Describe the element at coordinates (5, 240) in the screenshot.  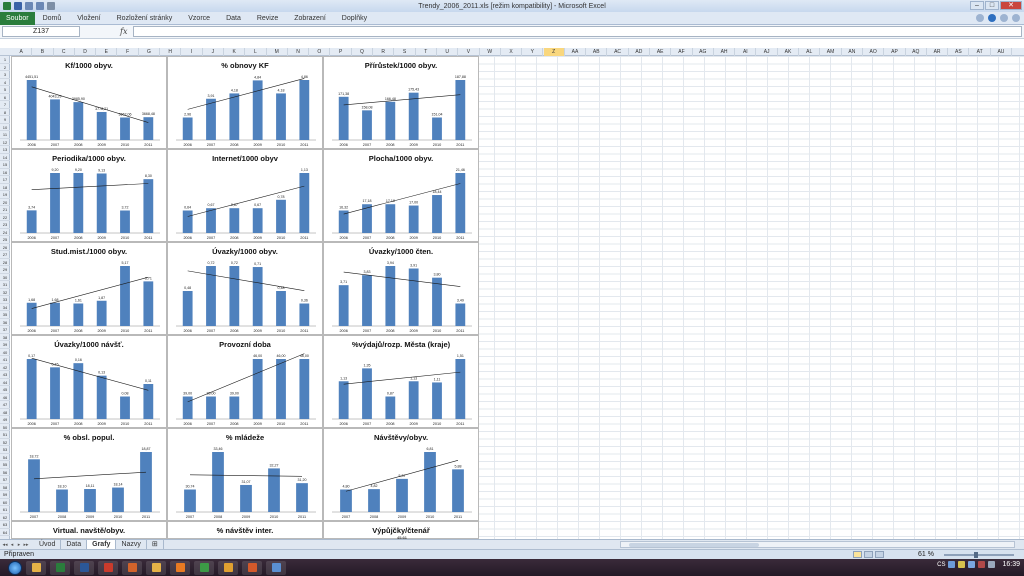
I see `row-header: 25` at that location.